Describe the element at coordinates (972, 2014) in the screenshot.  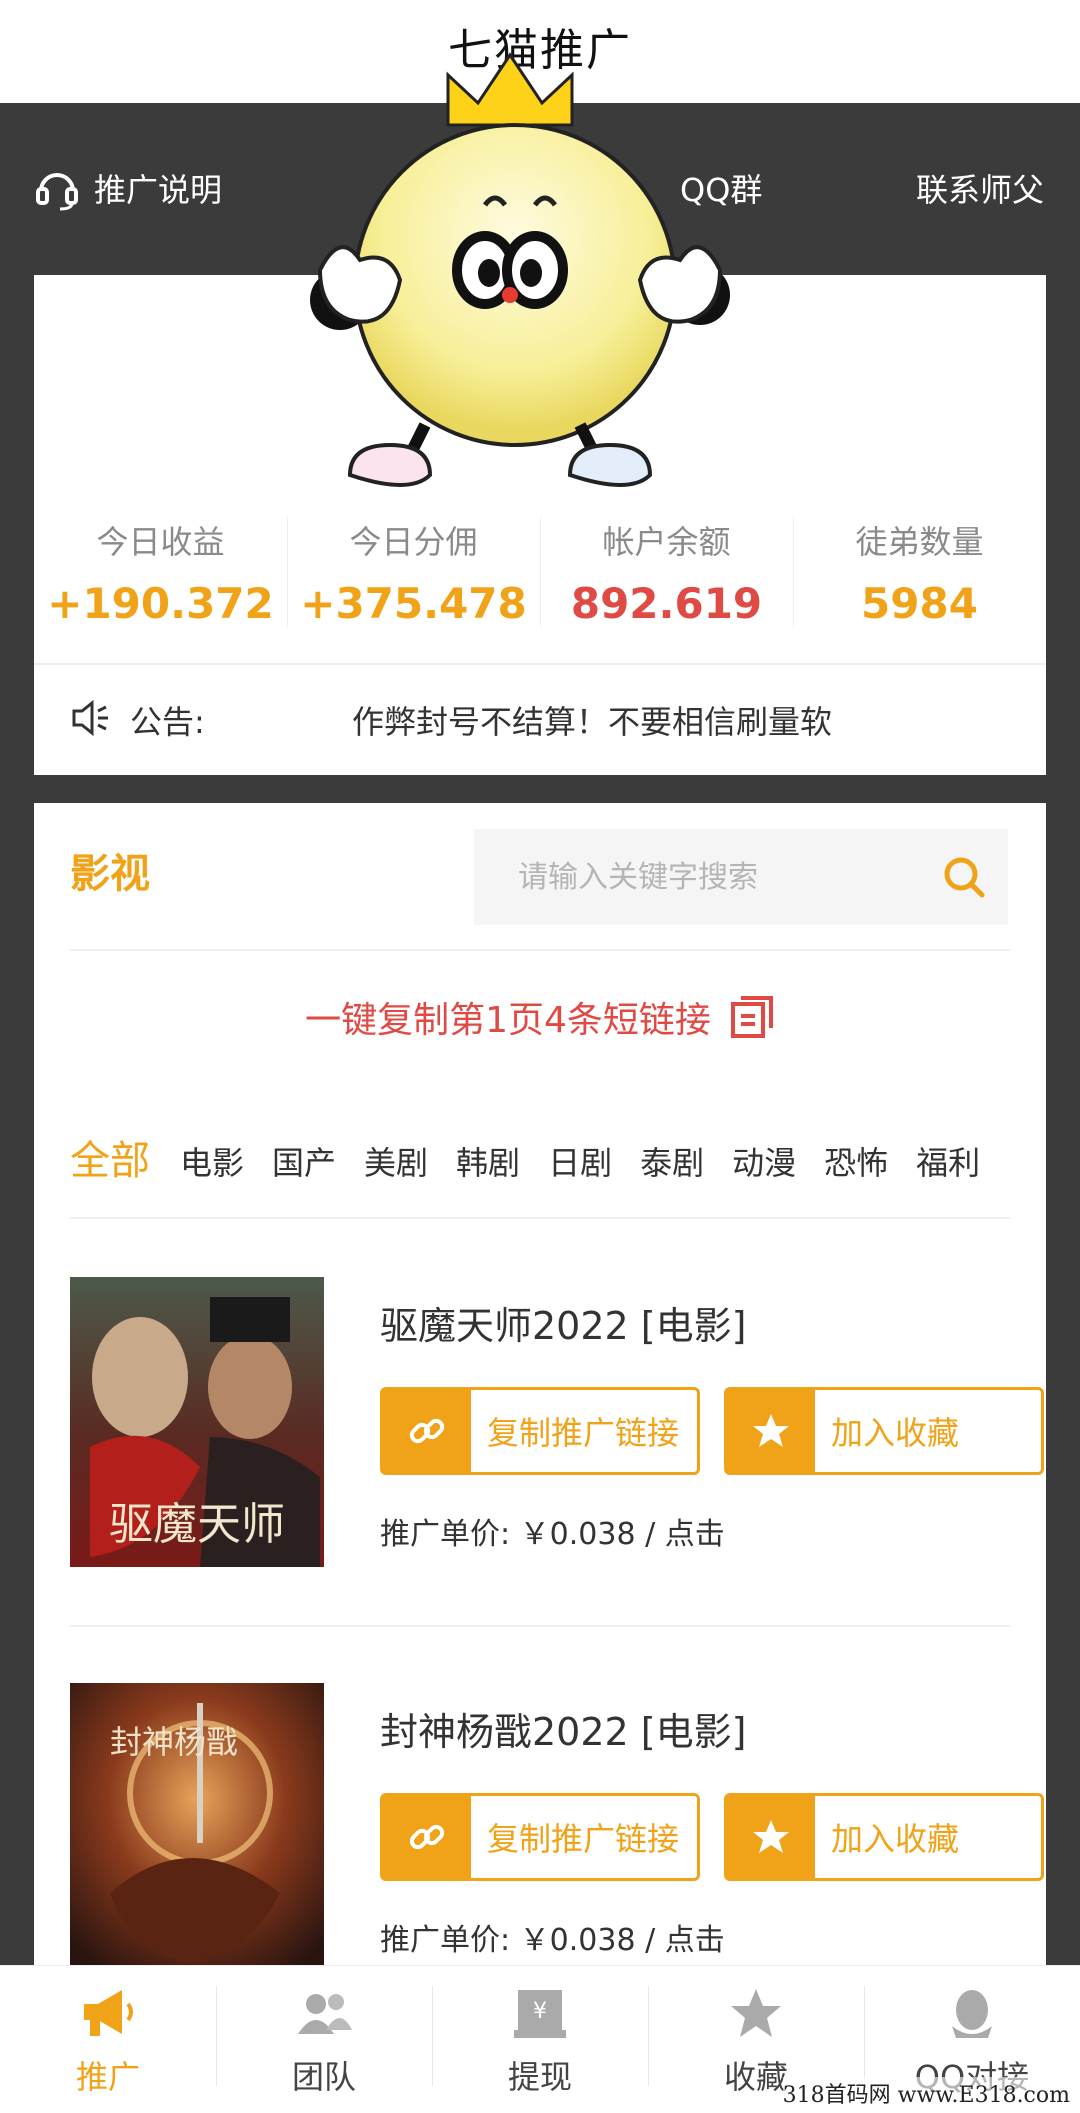
I see `qq-icon` at that location.